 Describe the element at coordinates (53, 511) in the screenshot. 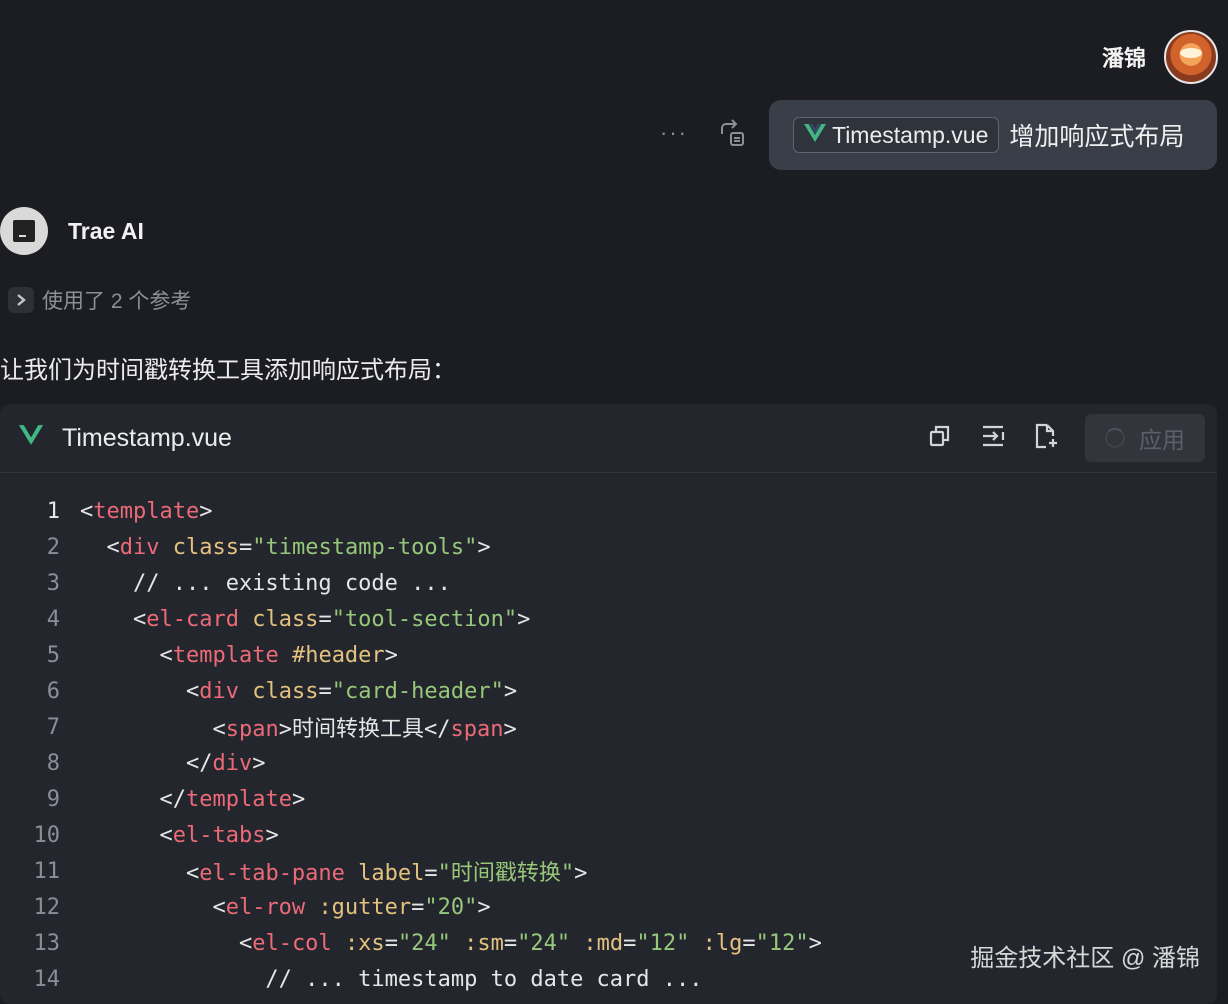

I see `line-number: 1` at that location.